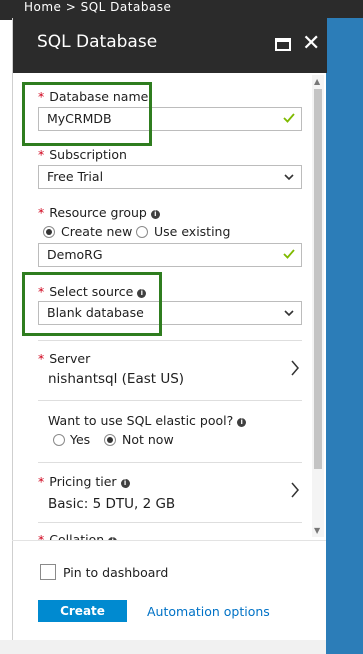  I want to click on subscription-label: * Subscription, so click(82, 154).